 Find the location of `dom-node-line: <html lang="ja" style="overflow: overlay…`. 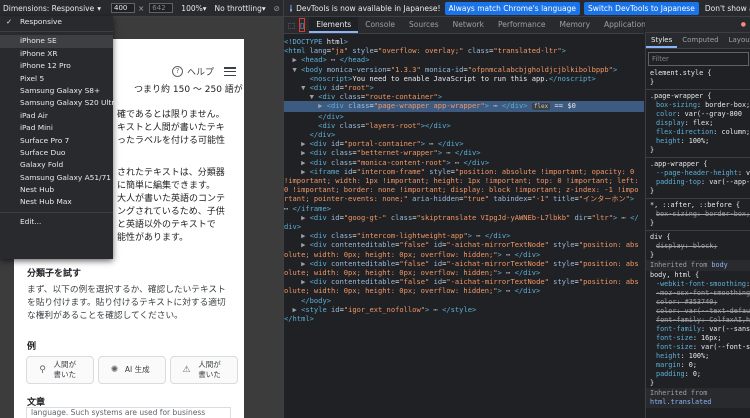

dom-node-line: <html lang="ja" style="overflow: overlay… is located at coordinates (464, 50).